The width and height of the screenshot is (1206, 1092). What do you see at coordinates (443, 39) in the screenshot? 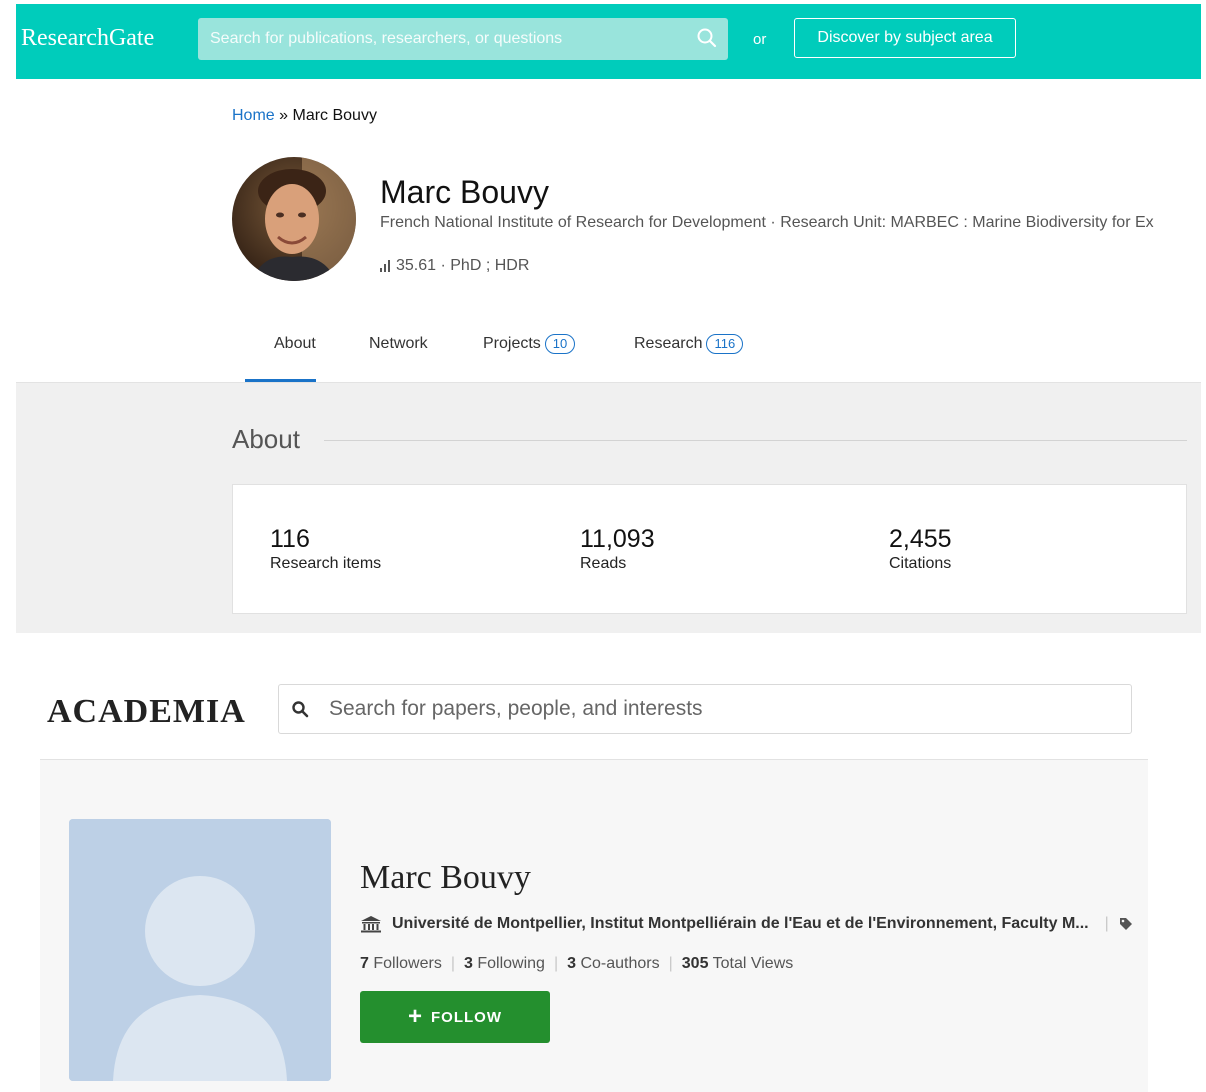
I see `researchgate-search-input` at bounding box center [443, 39].